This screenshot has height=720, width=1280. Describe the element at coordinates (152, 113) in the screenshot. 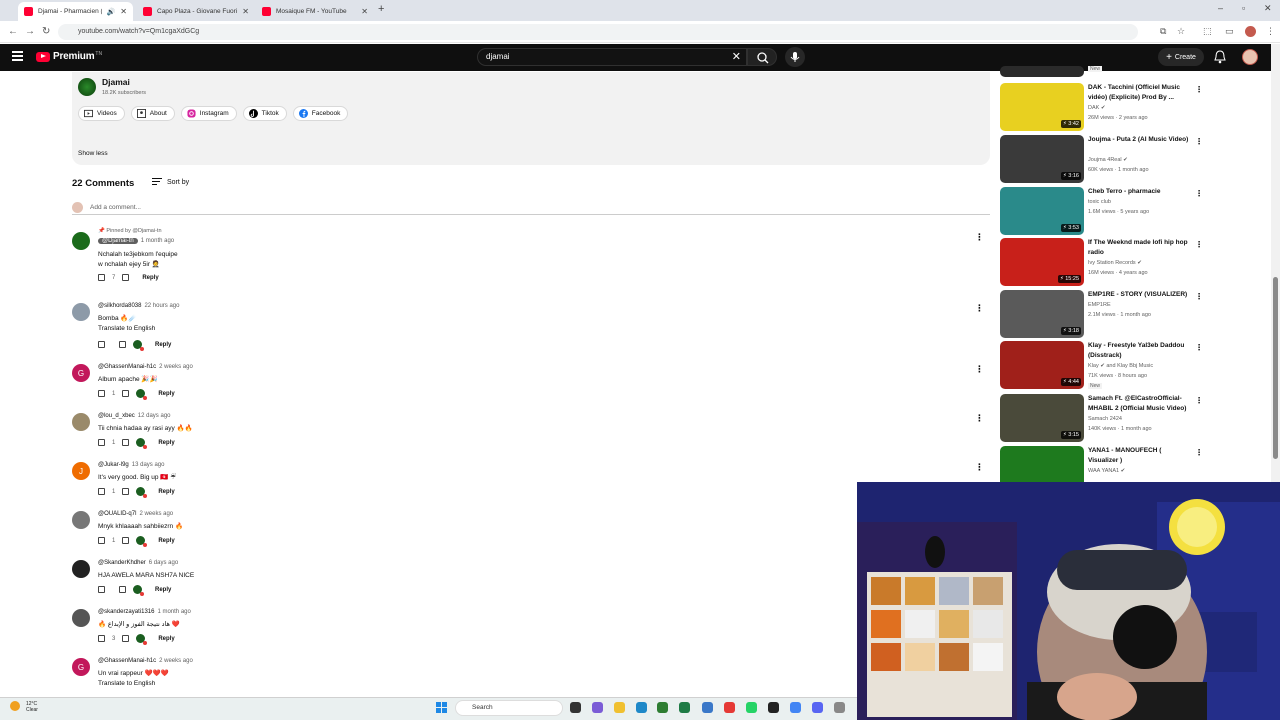

I see `about-chip: About` at that location.